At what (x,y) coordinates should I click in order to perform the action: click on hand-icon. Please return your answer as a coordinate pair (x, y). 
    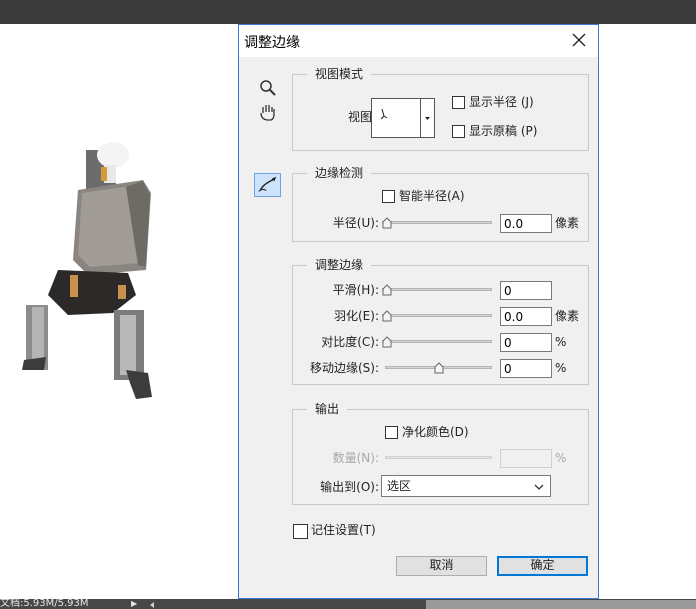
    Looking at the image, I should click on (268, 112).